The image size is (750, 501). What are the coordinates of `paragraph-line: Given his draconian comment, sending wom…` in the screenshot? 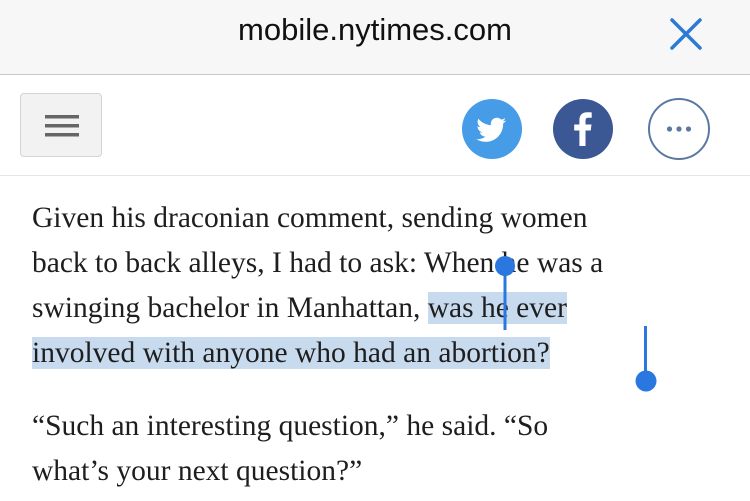 It's located at (310, 218).